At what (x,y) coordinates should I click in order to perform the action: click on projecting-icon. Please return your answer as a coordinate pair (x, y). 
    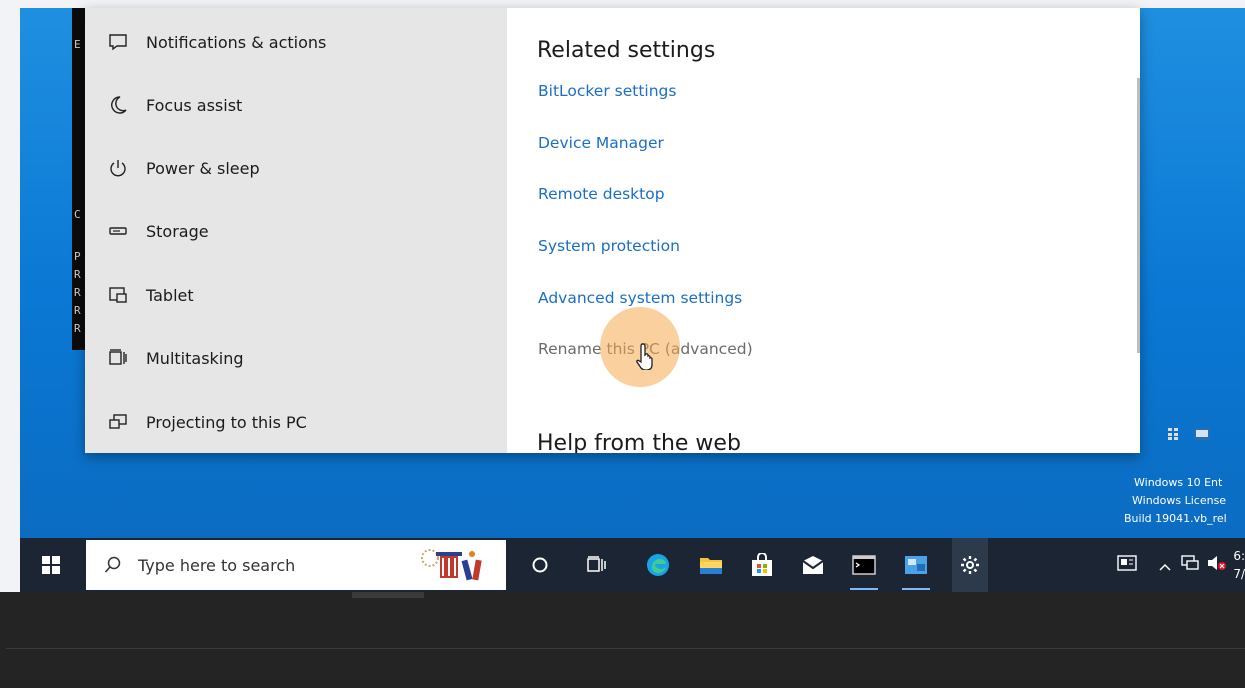
    Looking at the image, I should click on (118, 422).